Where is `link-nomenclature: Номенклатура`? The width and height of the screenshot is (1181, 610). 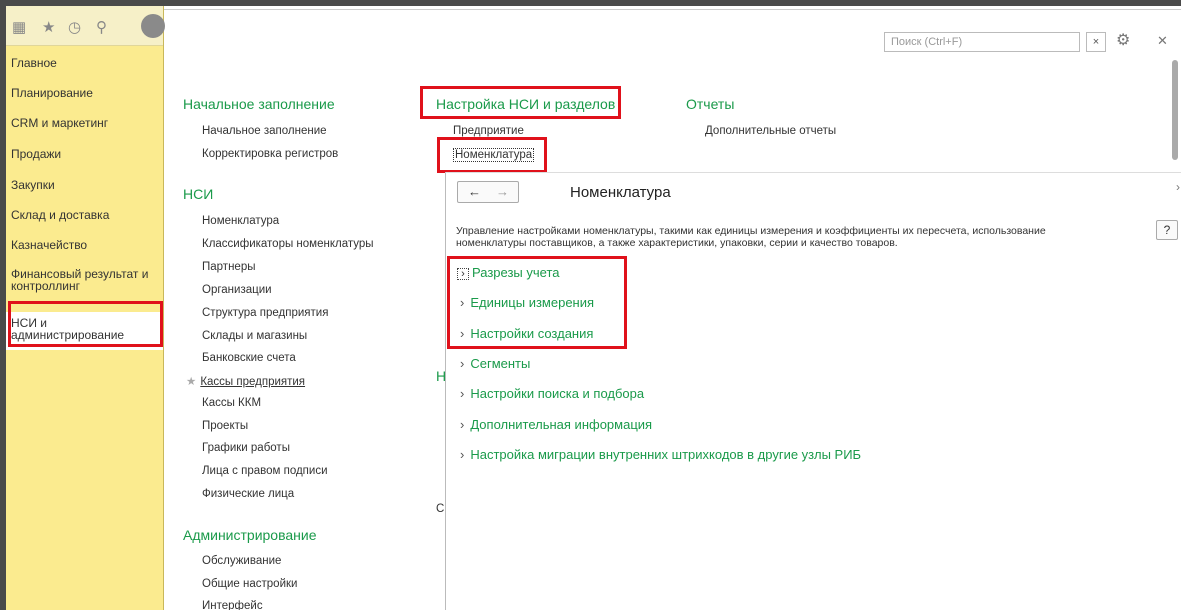
link-nomenclature: Номенклатура is located at coordinates (240, 221).